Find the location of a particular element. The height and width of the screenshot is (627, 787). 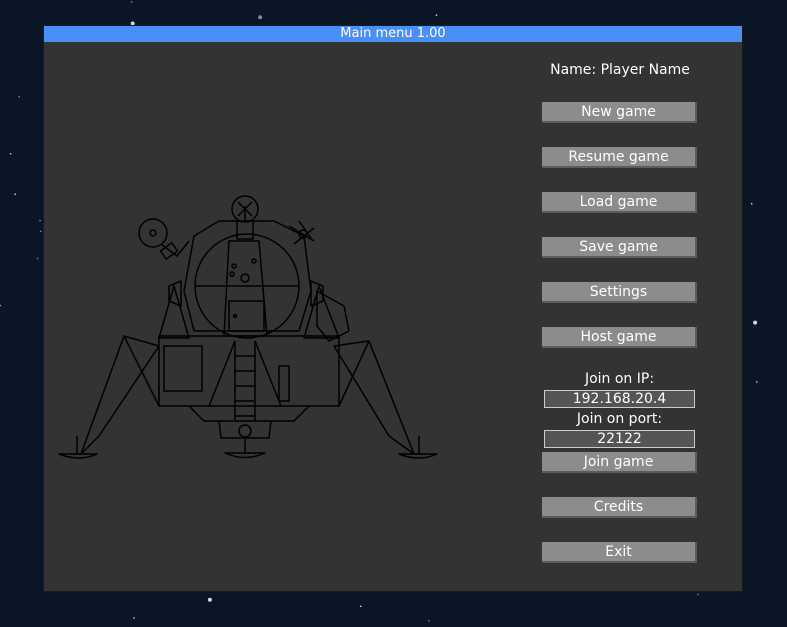

resume-game-button: Resume game is located at coordinates (619, 157).